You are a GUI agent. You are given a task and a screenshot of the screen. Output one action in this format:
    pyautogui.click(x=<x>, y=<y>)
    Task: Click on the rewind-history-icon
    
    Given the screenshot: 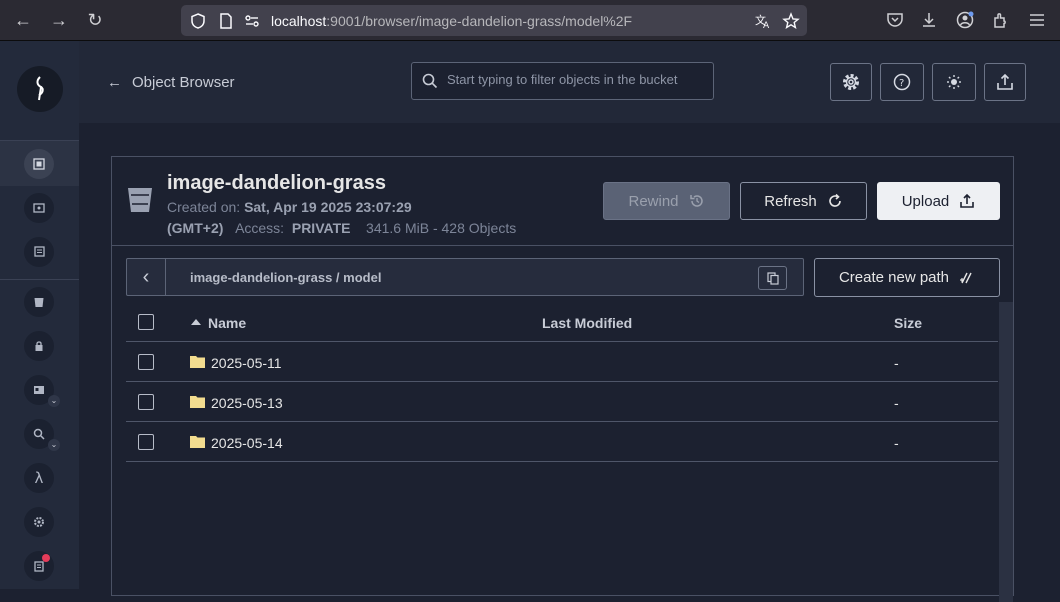 What is the action you would take?
    pyautogui.click(x=696, y=201)
    